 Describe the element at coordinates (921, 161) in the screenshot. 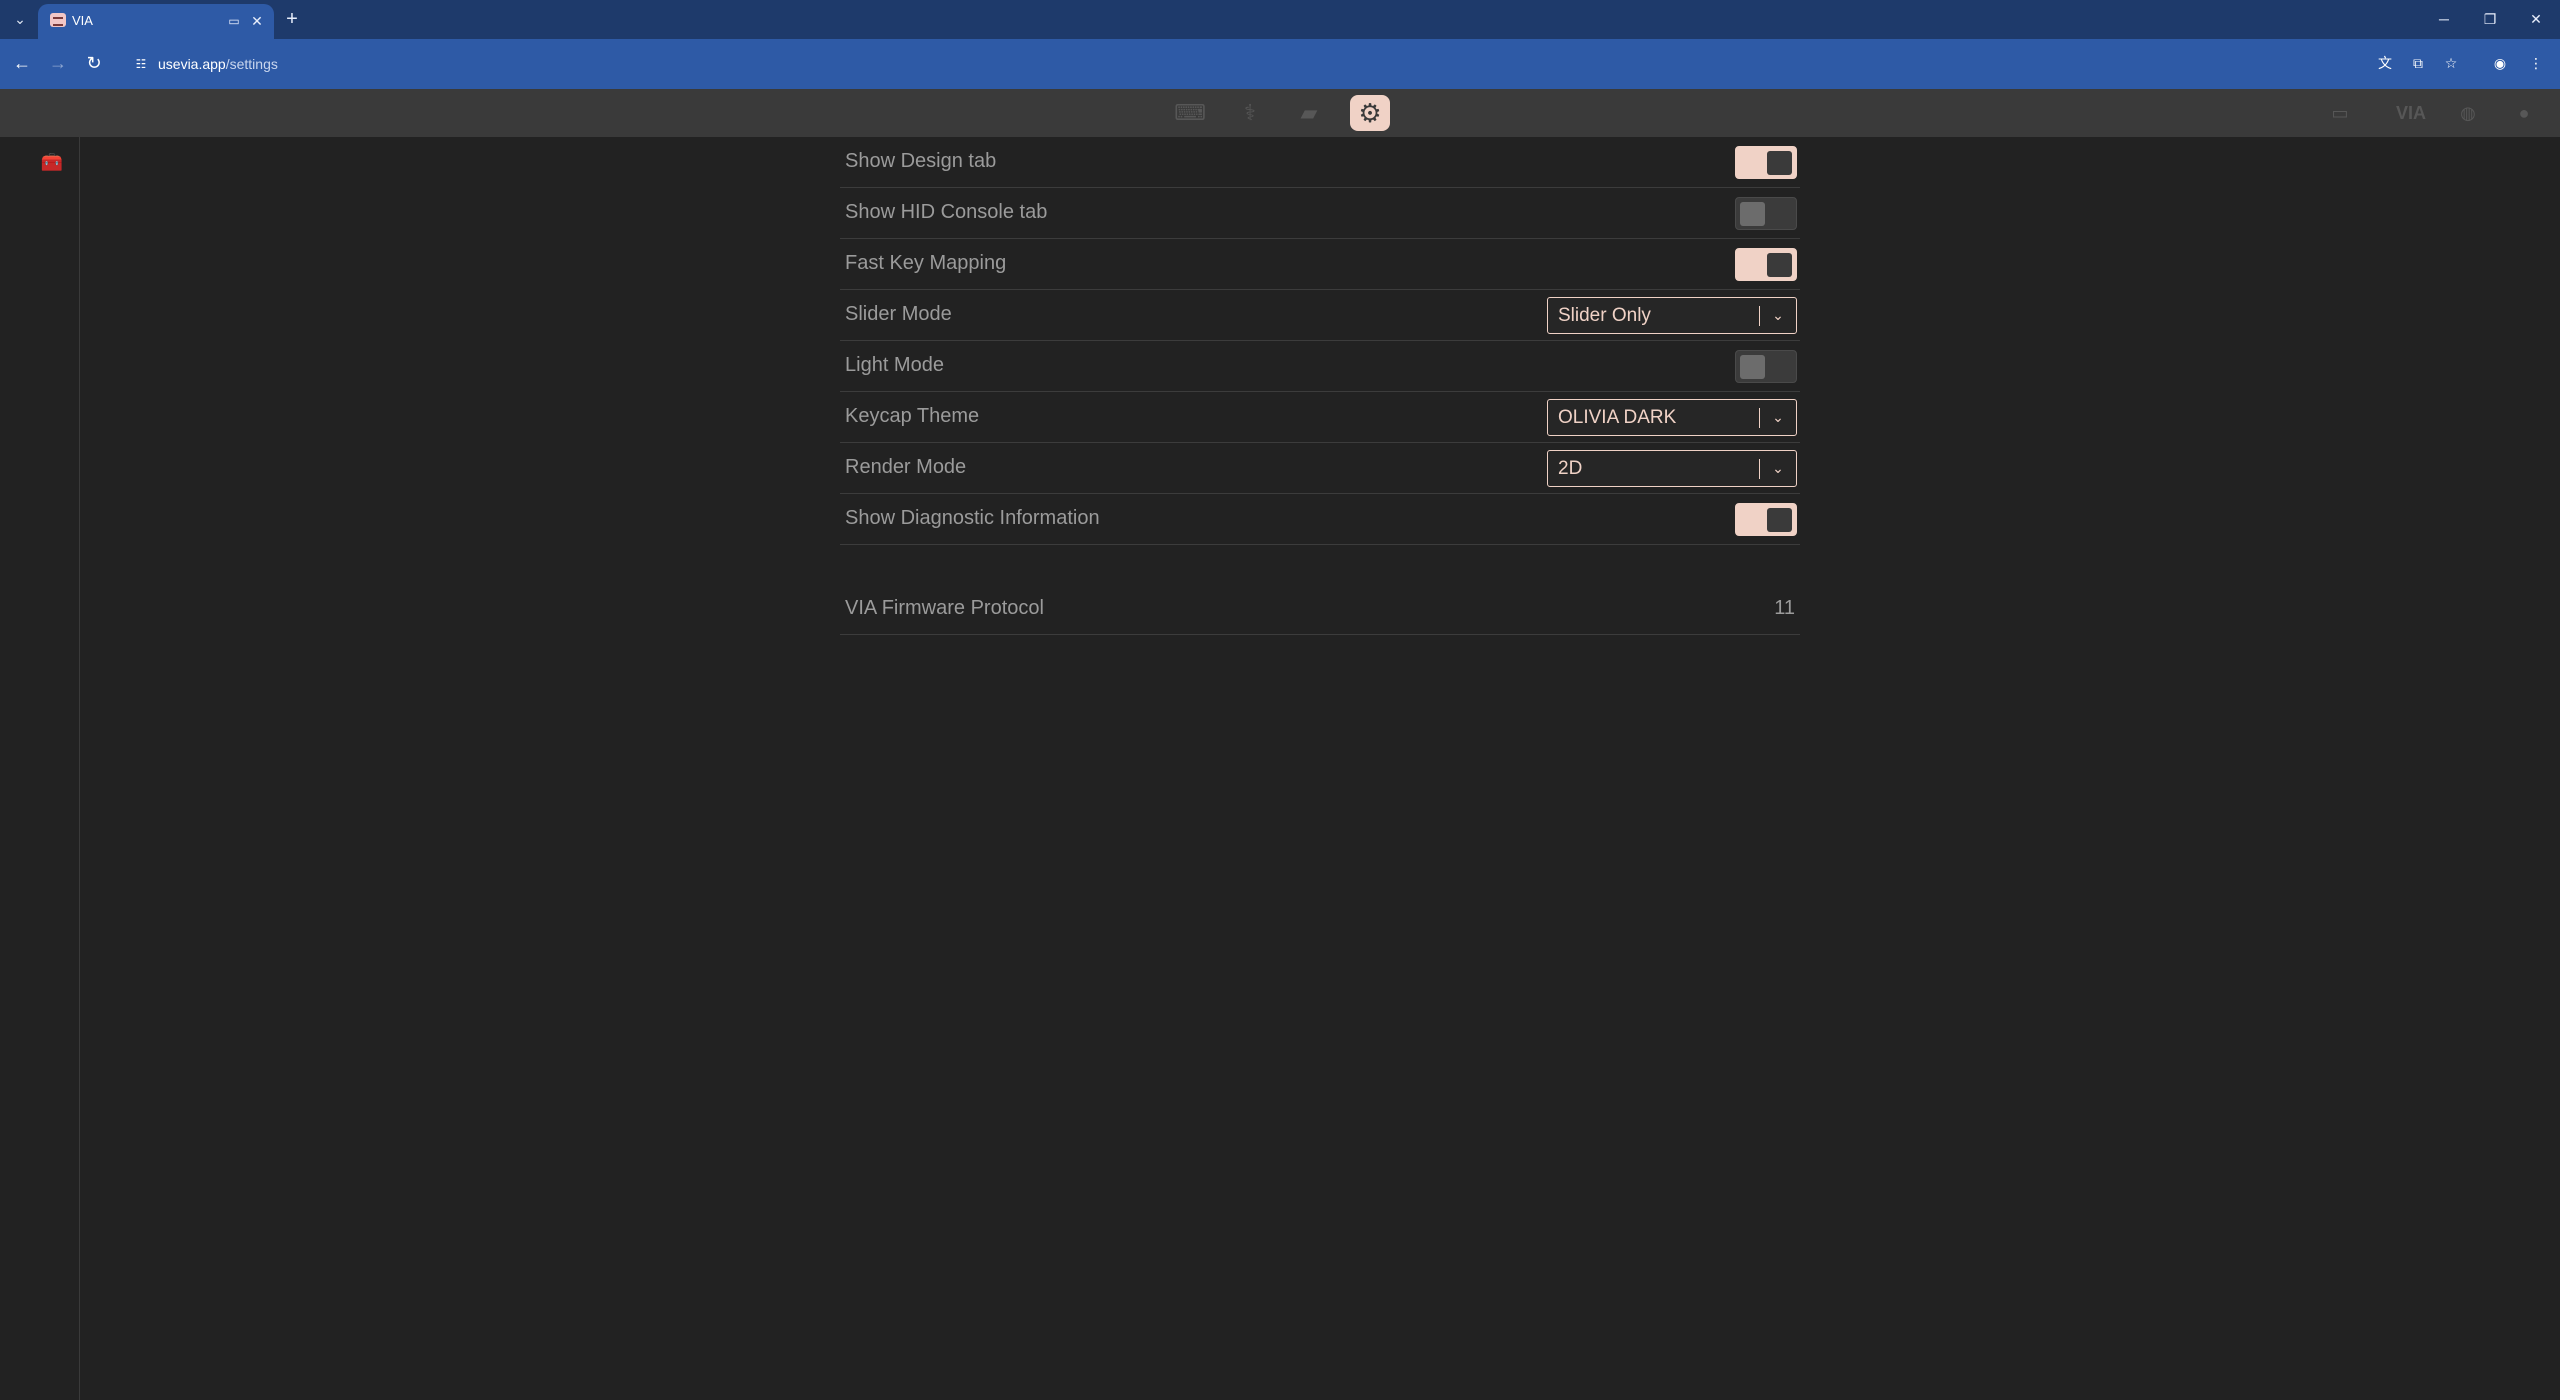

I see `setting-label: Show Design tab` at that location.